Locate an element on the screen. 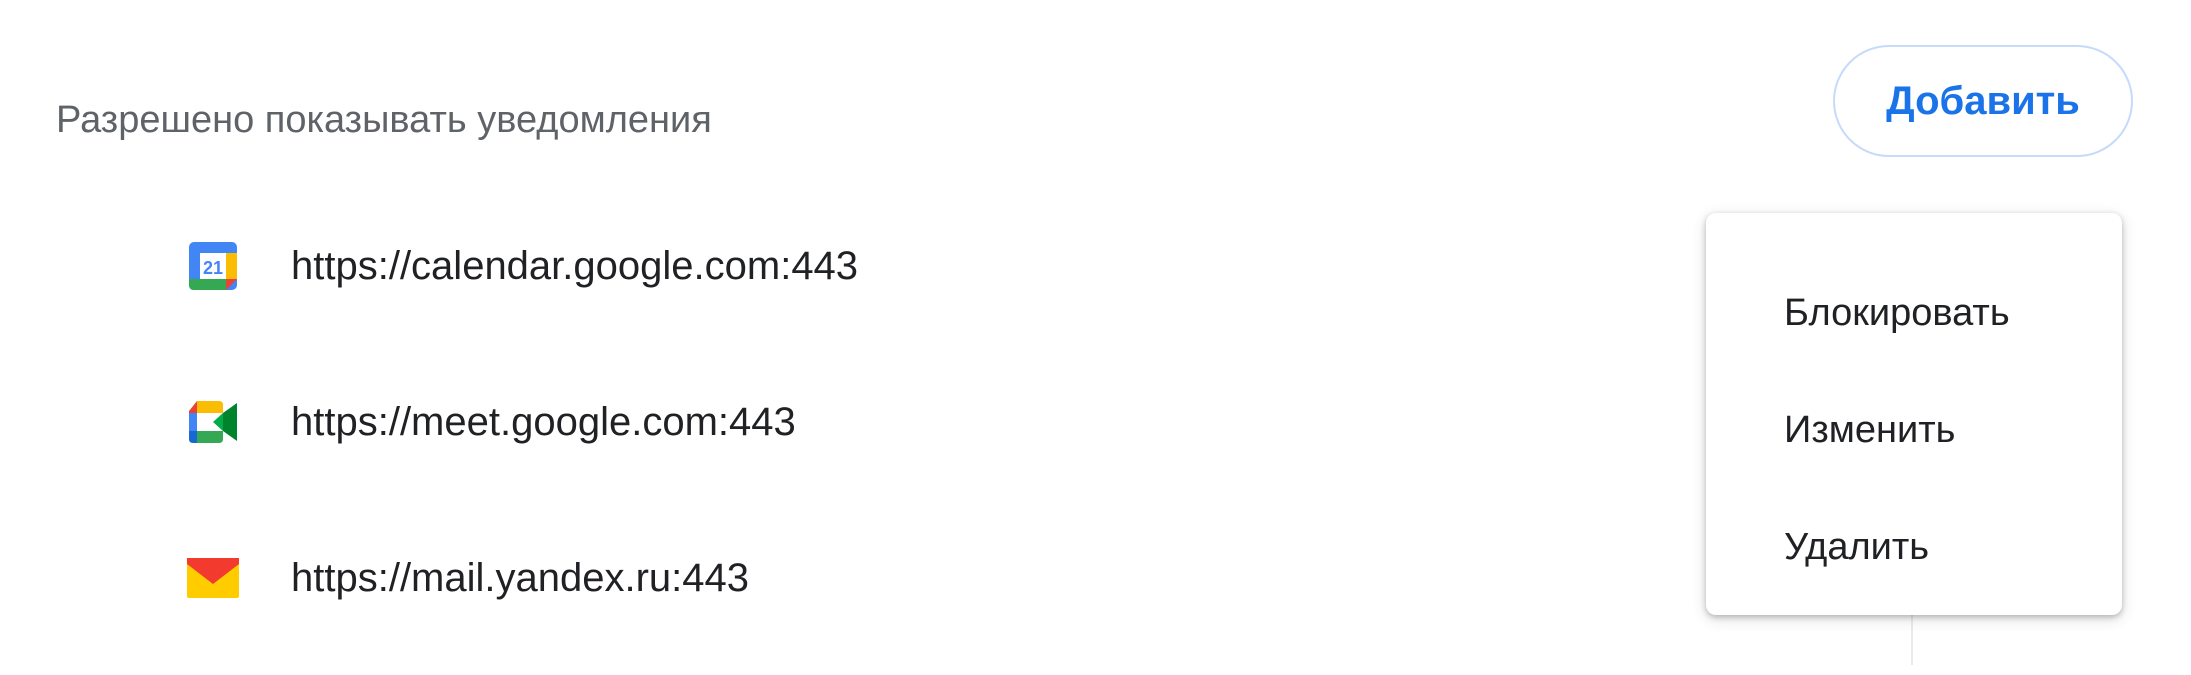  google-meet-icon is located at coordinates (213, 422).